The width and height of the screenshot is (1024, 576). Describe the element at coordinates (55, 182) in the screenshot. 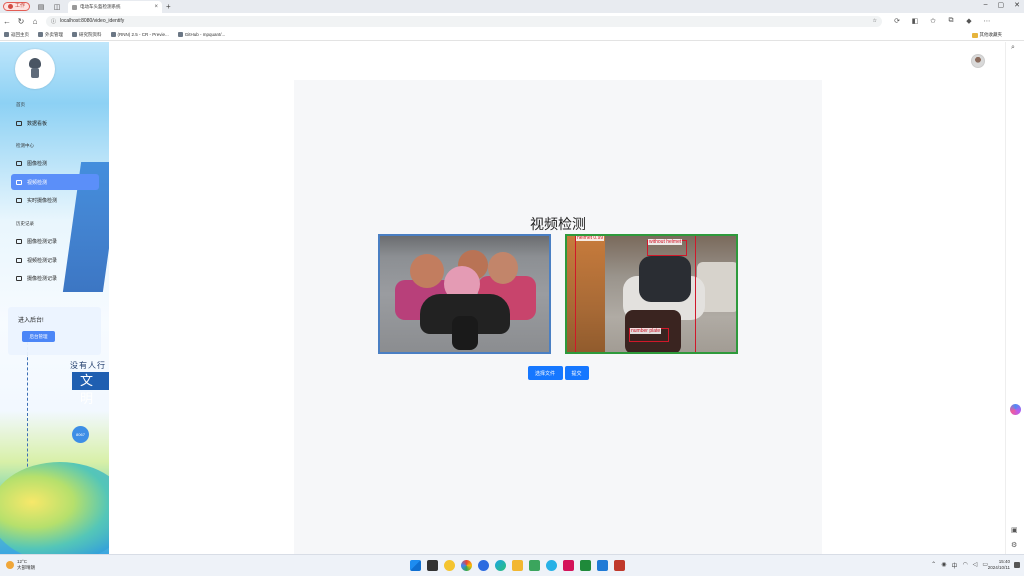

I see `sidebar-item-video-detection: 视频检测` at that location.